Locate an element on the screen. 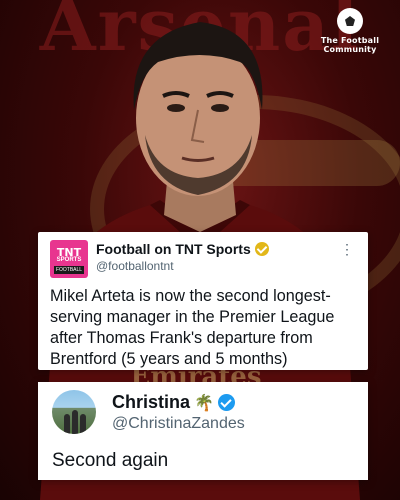 This screenshot has height=500, width=400. display-name: Christina is located at coordinates (151, 402).